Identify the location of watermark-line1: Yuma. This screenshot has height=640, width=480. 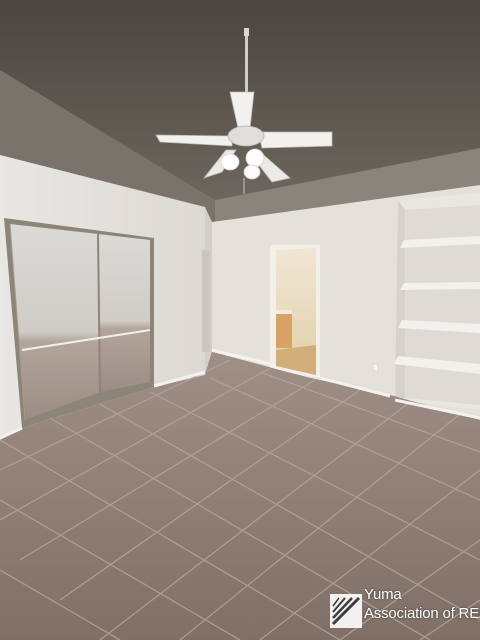
(383, 594).